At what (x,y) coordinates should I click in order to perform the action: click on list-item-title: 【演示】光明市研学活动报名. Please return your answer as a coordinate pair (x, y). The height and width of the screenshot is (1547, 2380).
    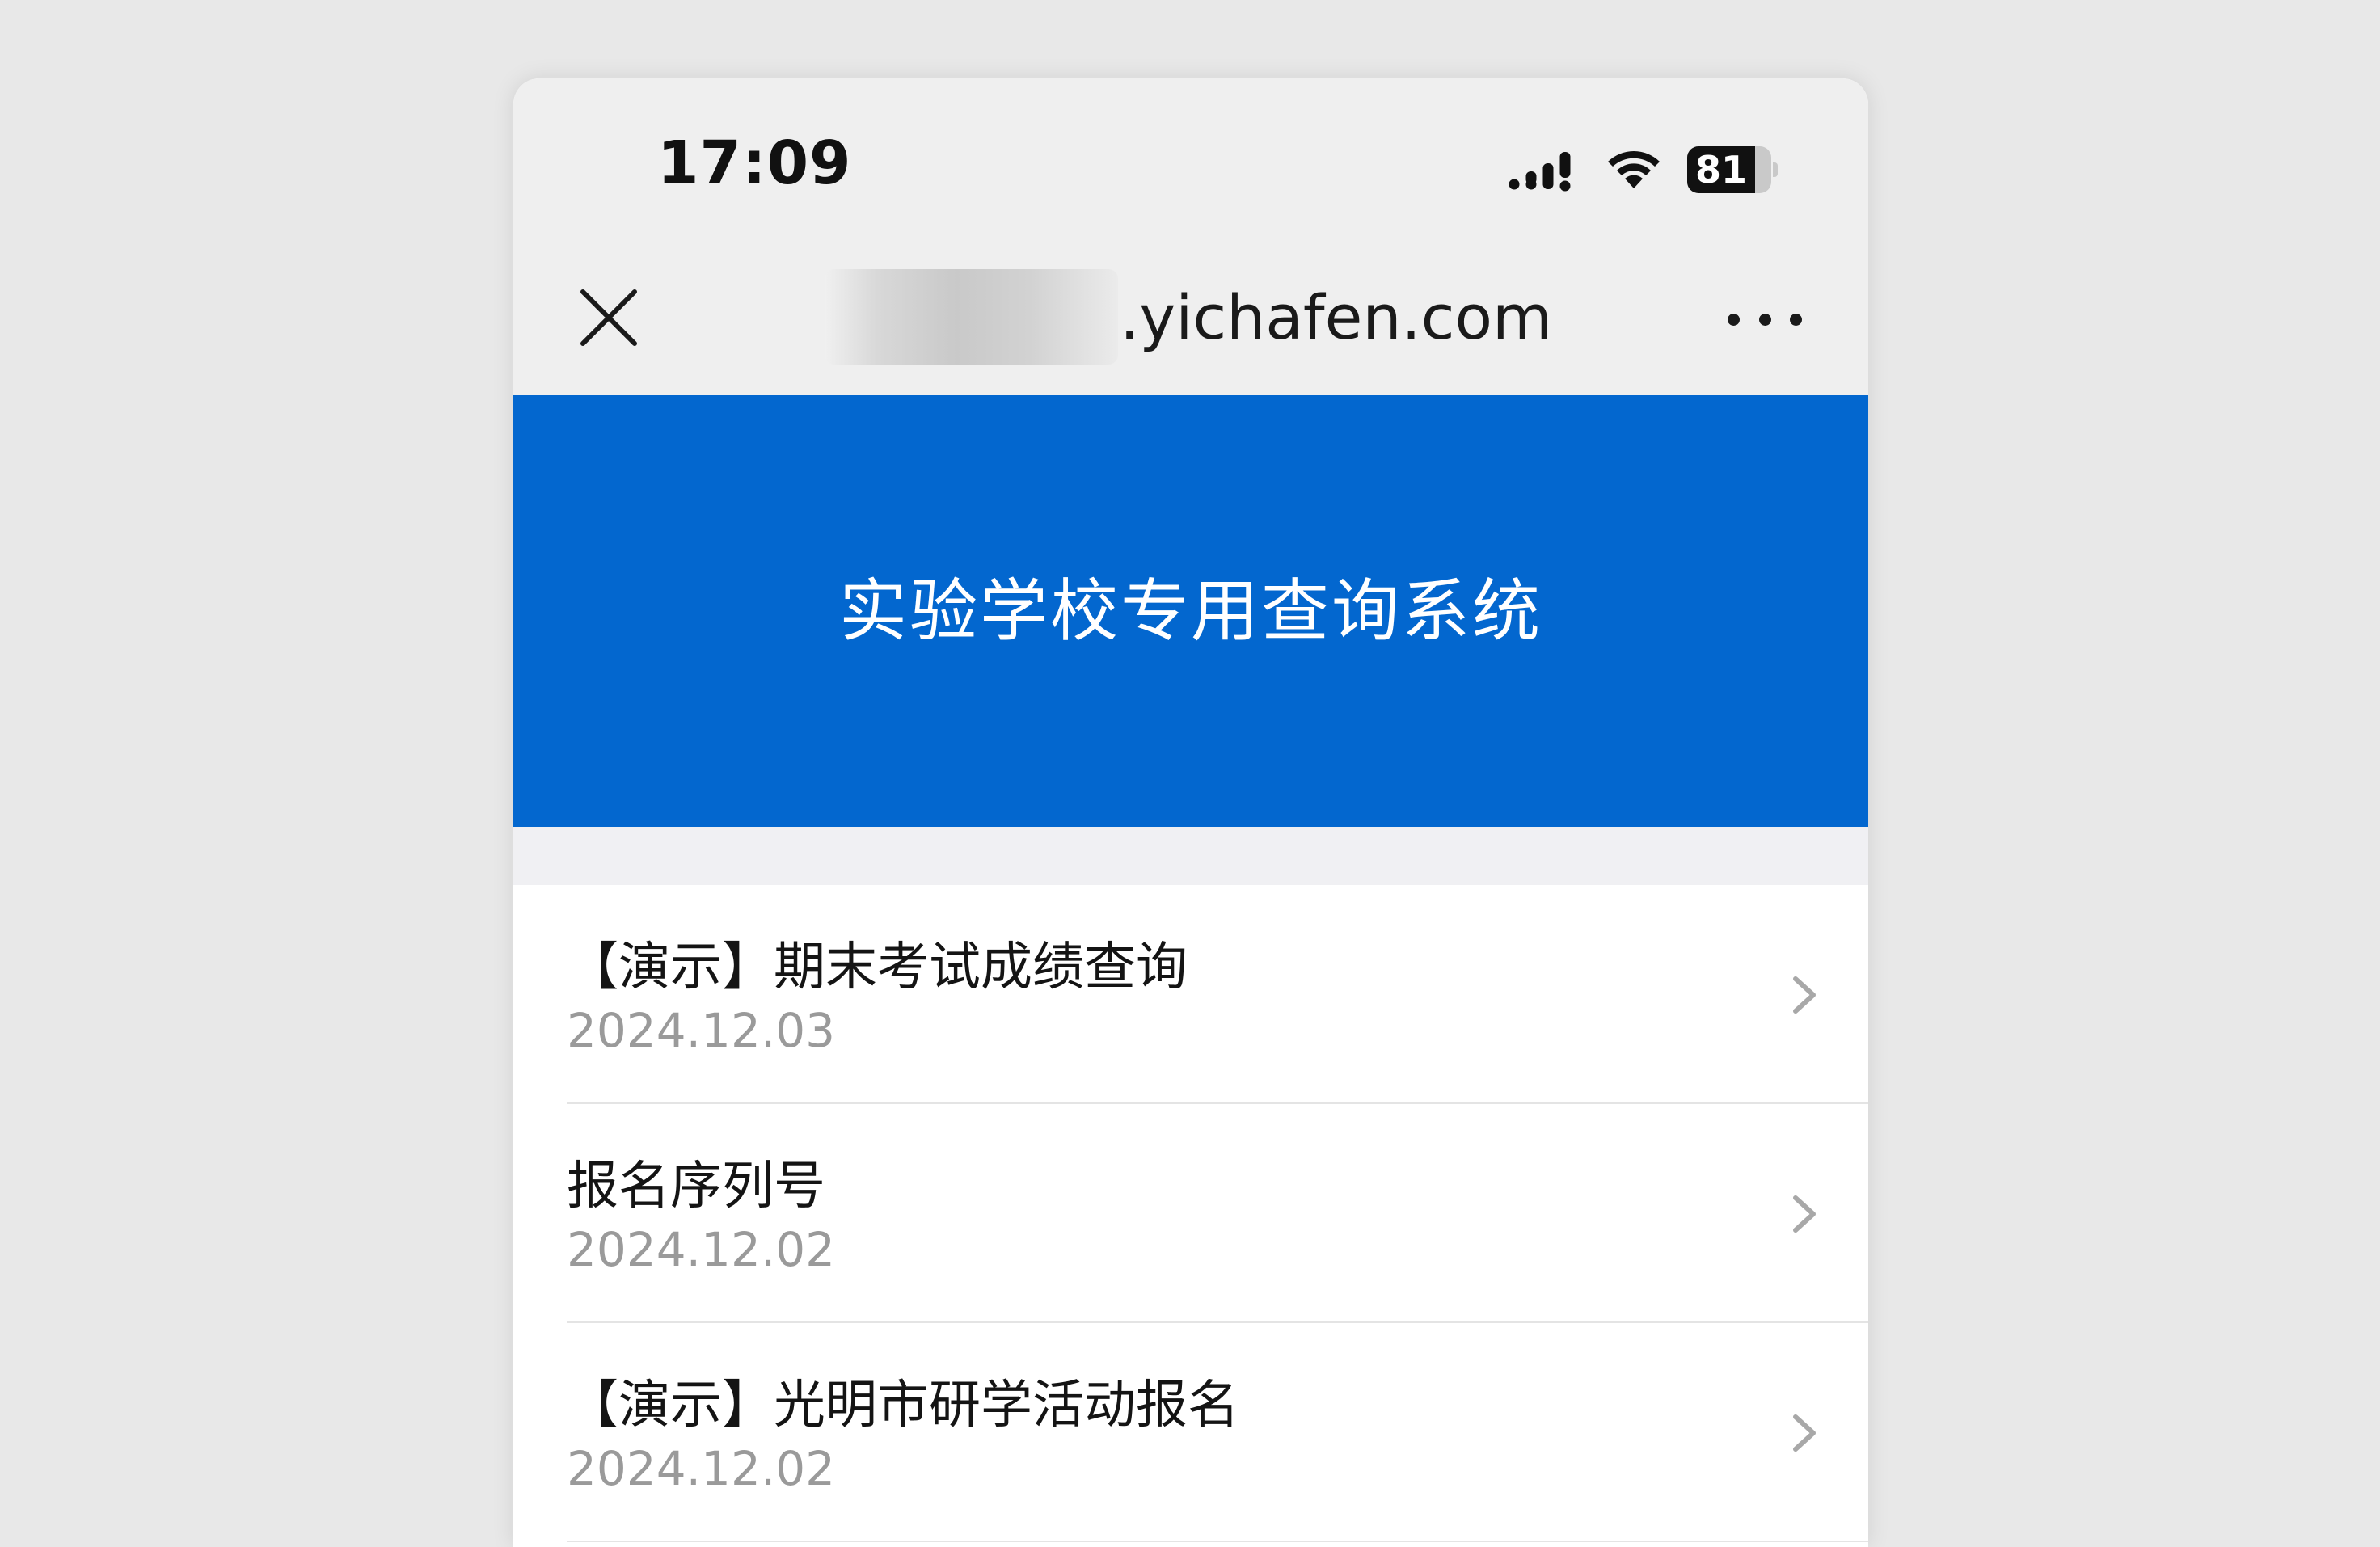
    Looking at the image, I should click on (903, 1405).